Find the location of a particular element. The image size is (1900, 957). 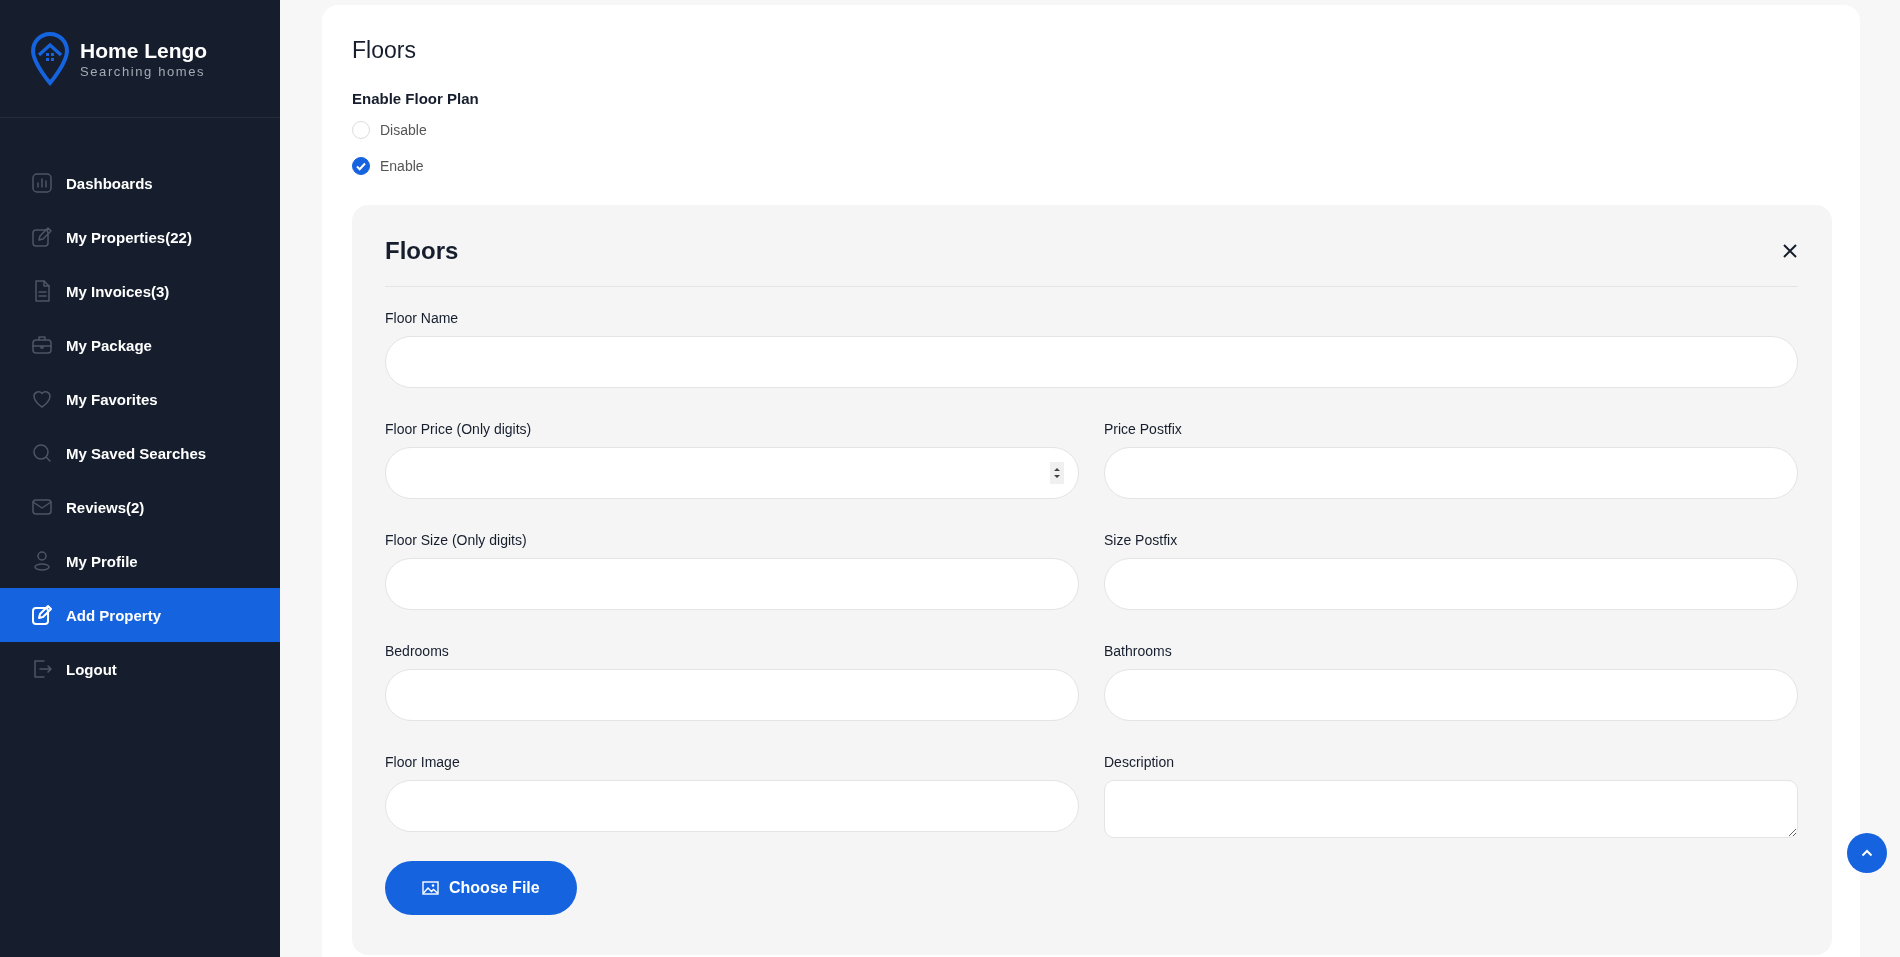

field-label: Size Postfix is located at coordinates (1141, 540).